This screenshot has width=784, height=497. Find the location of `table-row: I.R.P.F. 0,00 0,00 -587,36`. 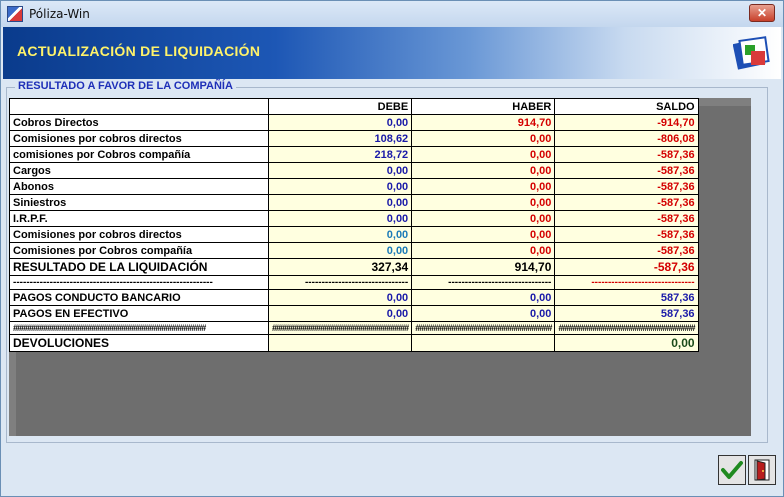

table-row: I.R.P.F. 0,00 0,00 -587,36 is located at coordinates (354, 218).